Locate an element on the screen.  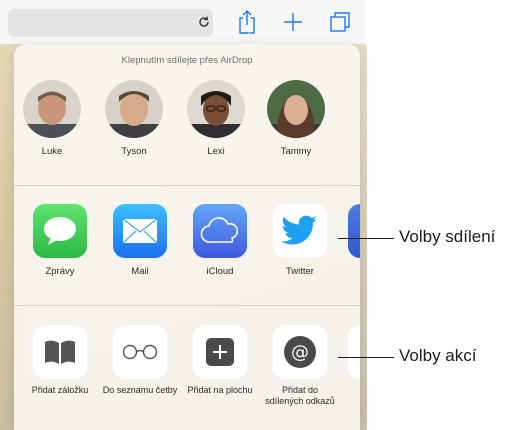
share-app-icloud: iCloud is located at coordinates (220, 240).